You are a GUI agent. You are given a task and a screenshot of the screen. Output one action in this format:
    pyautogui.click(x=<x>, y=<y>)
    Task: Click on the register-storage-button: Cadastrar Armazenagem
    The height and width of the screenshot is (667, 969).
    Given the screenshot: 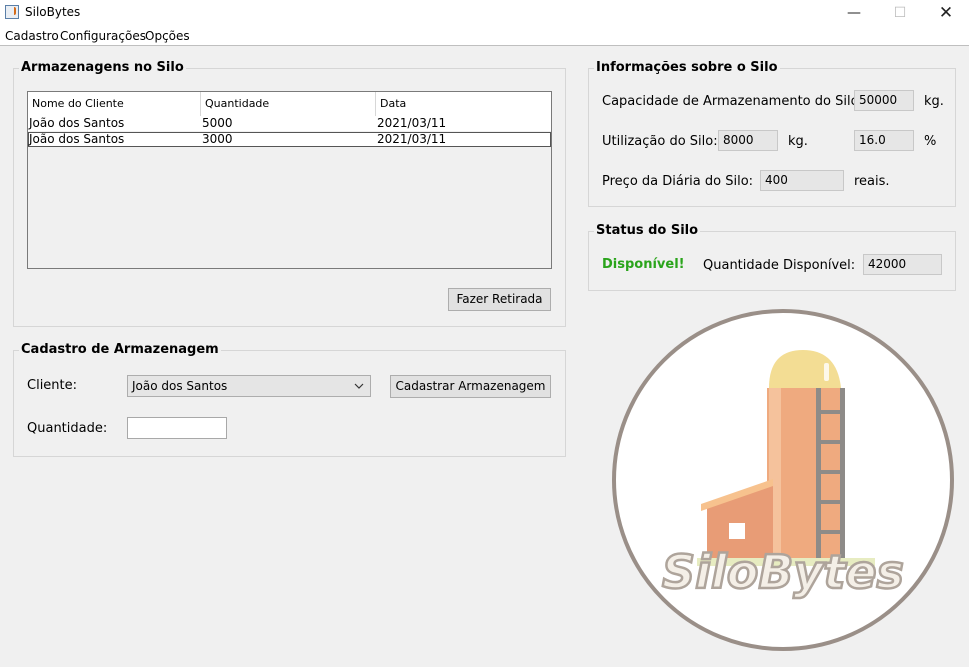 What is the action you would take?
    pyautogui.click(x=470, y=386)
    